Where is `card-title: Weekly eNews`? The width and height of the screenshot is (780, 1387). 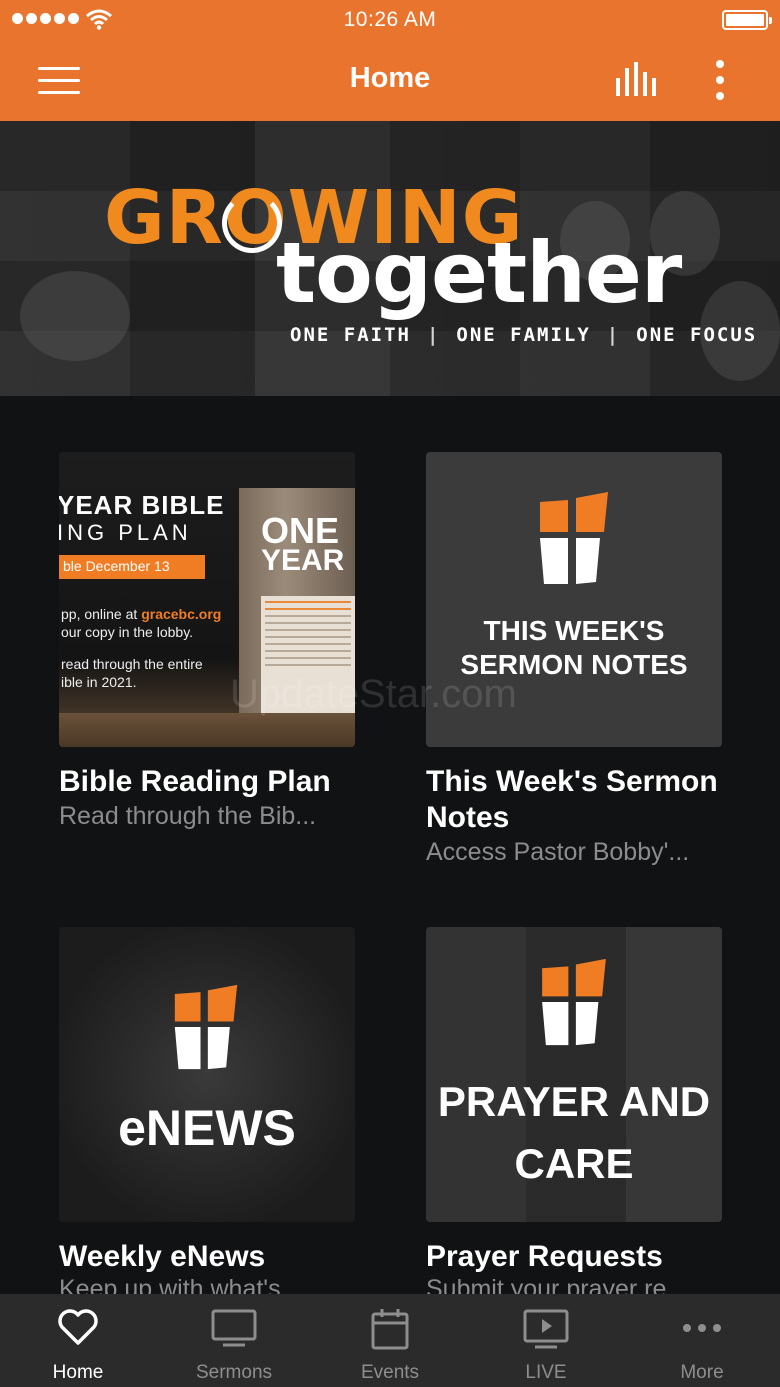
card-title: Weekly eNews is located at coordinates (162, 1256).